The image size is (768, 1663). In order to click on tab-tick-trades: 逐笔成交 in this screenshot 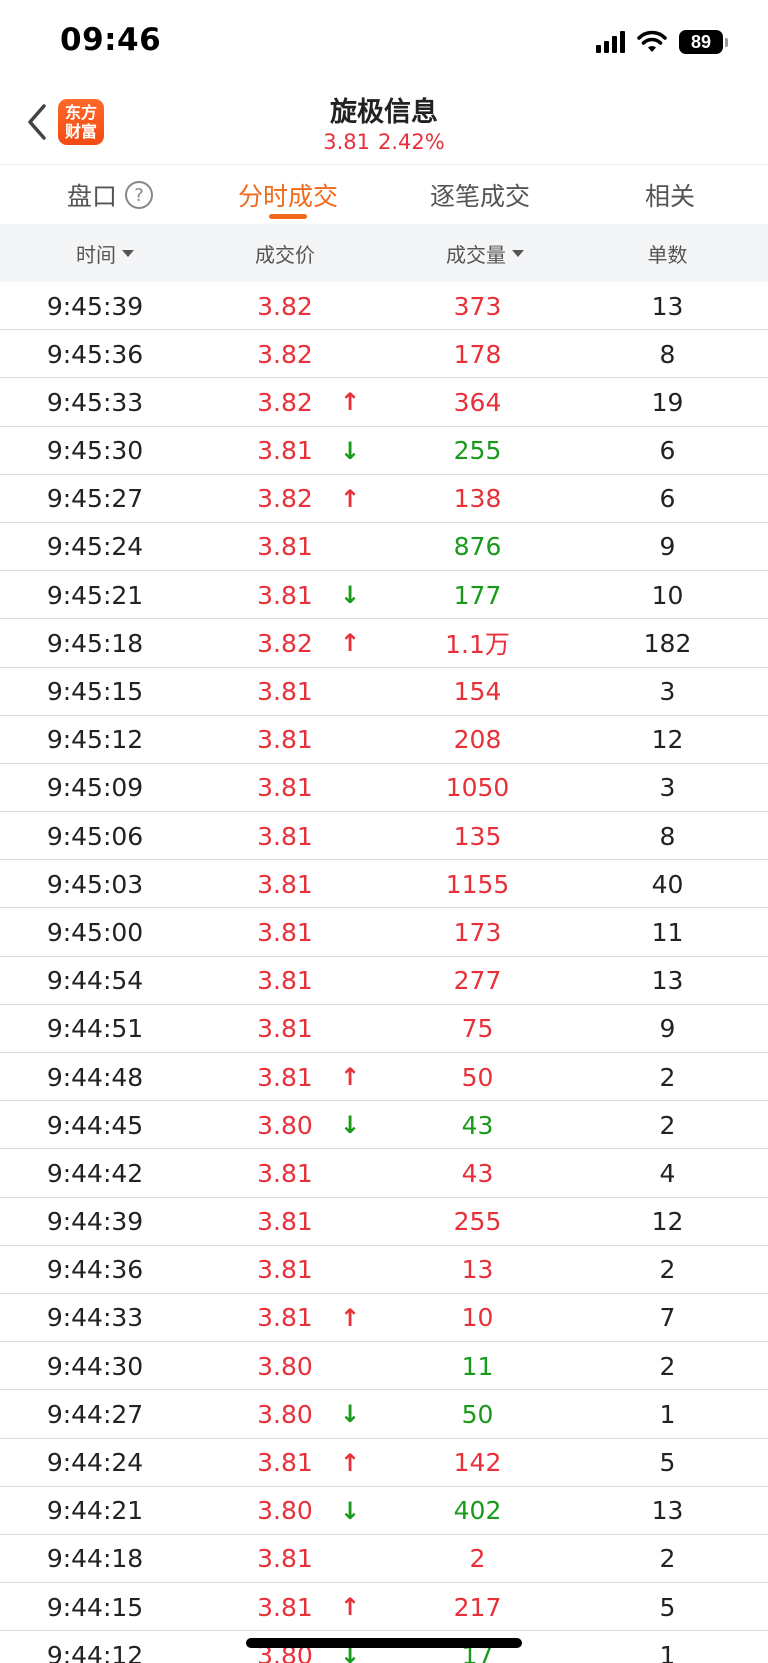, I will do `click(480, 195)`.